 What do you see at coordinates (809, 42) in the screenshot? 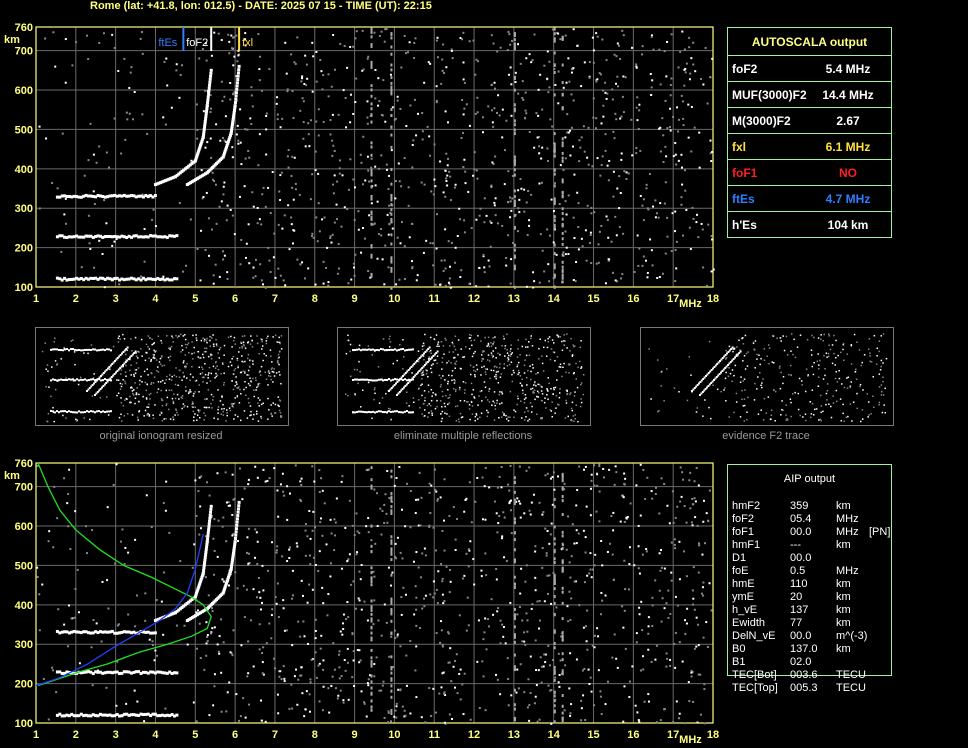
I see `autoscala-title: AUTOSCALA output` at bounding box center [809, 42].